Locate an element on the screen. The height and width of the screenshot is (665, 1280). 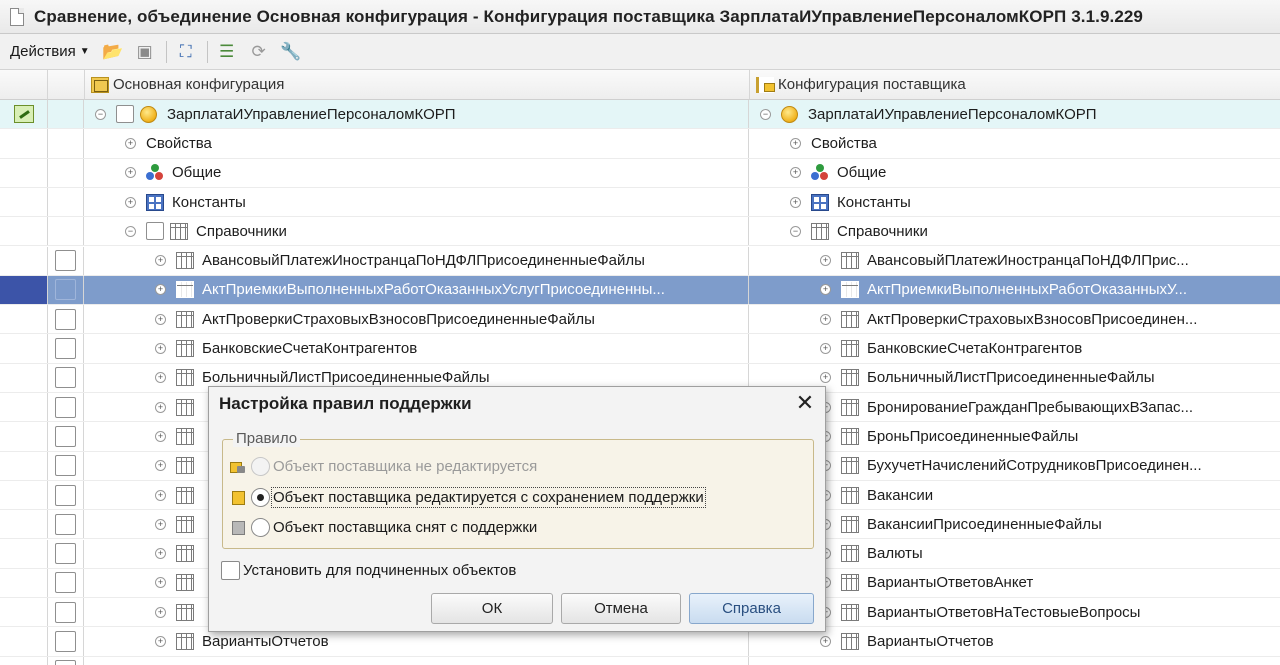
option-not-editable: Объект поставщика не редактируется is located at coordinates (383, 466).